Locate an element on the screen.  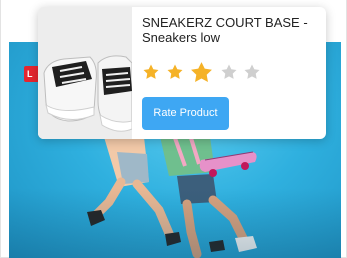
product-image is located at coordinates (85, 73).